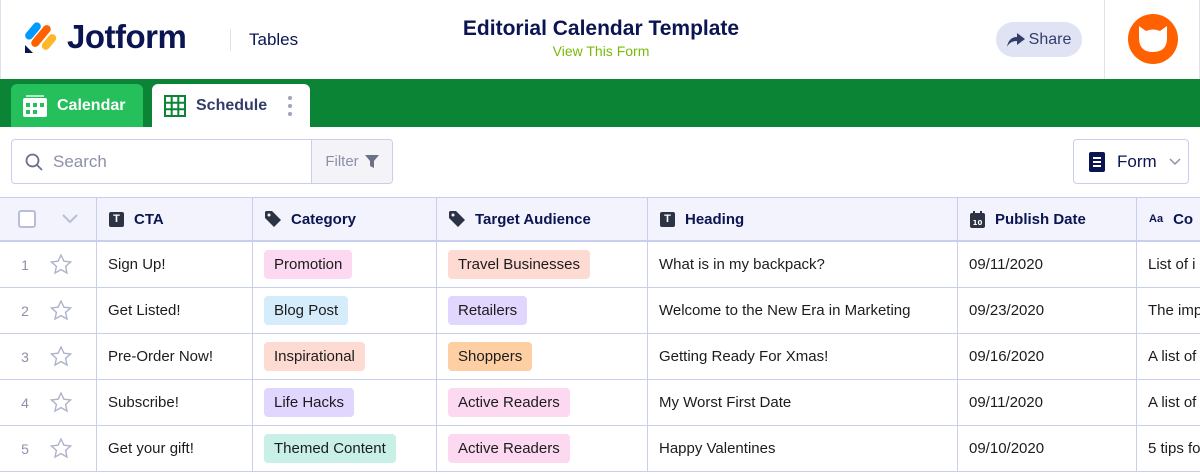 Image resolution: width=1200 pixels, height=474 pixels. Describe the element at coordinates (1131, 161) in the screenshot. I see `form-dropdown: Form` at that location.